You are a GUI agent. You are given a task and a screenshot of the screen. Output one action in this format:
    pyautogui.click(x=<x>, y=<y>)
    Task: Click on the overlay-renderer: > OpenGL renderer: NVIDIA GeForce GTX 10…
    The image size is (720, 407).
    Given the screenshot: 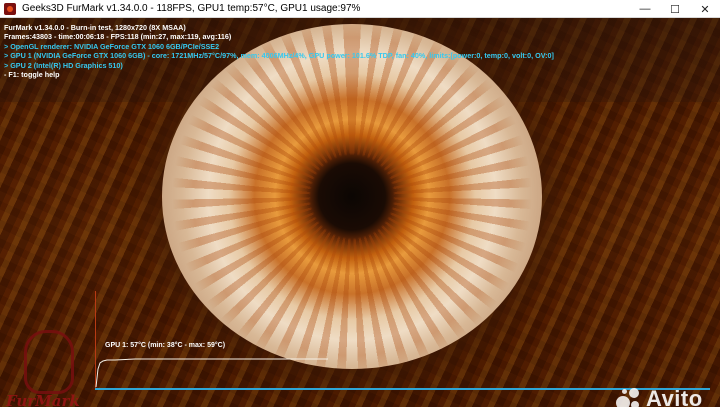 What is the action you would take?
    pyautogui.click(x=112, y=46)
    